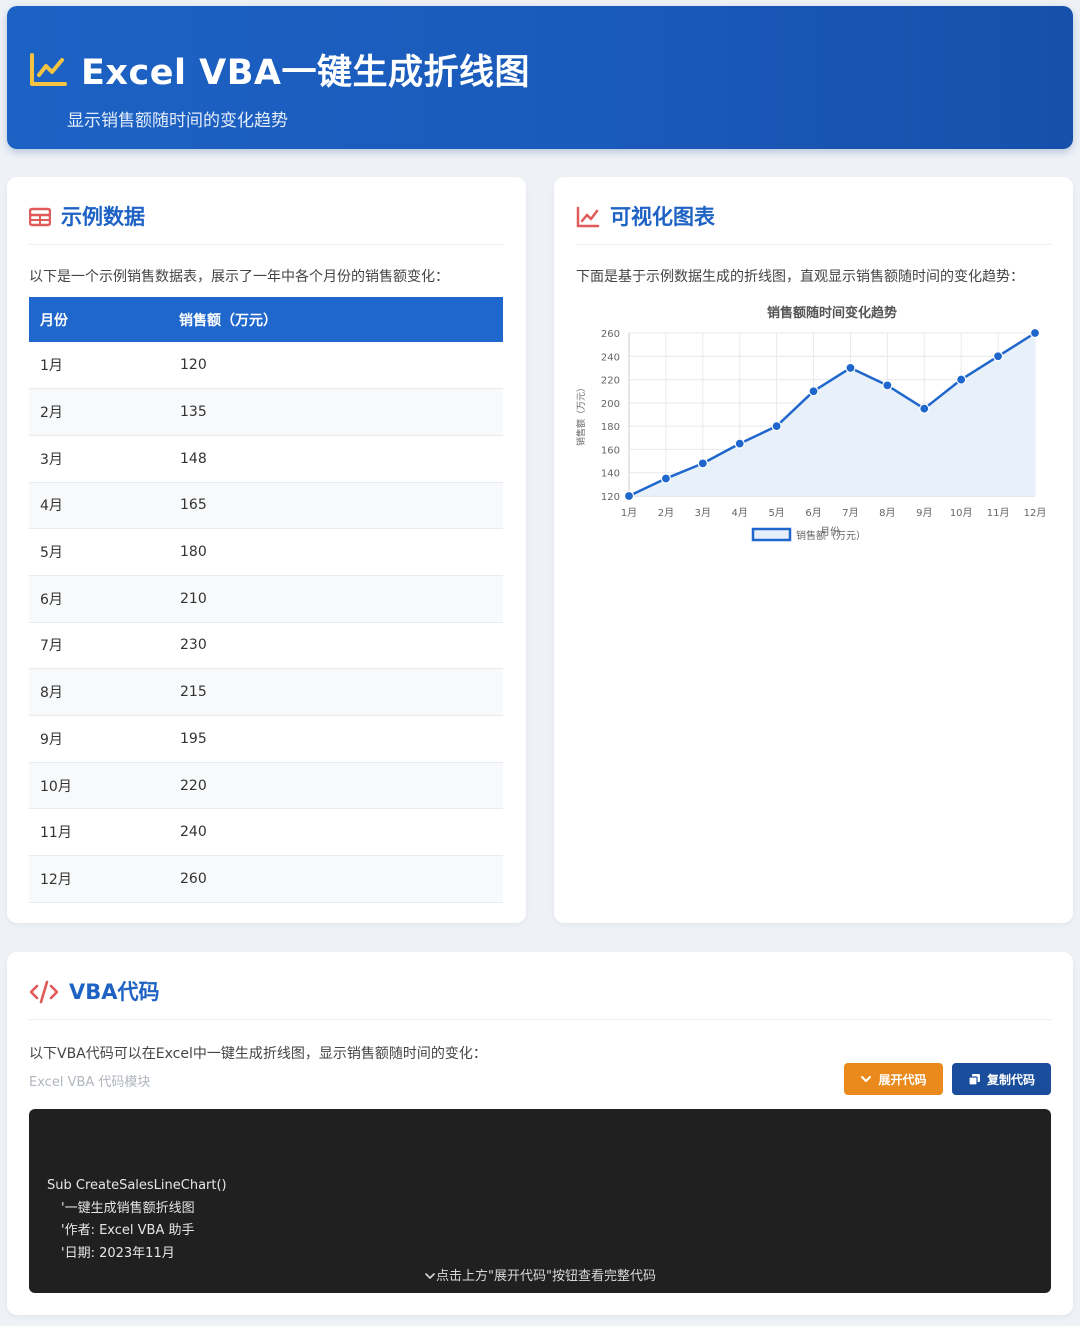 The width and height of the screenshot is (1080, 1326). I want to click on table-row: 5月 180, so click(266, 552).